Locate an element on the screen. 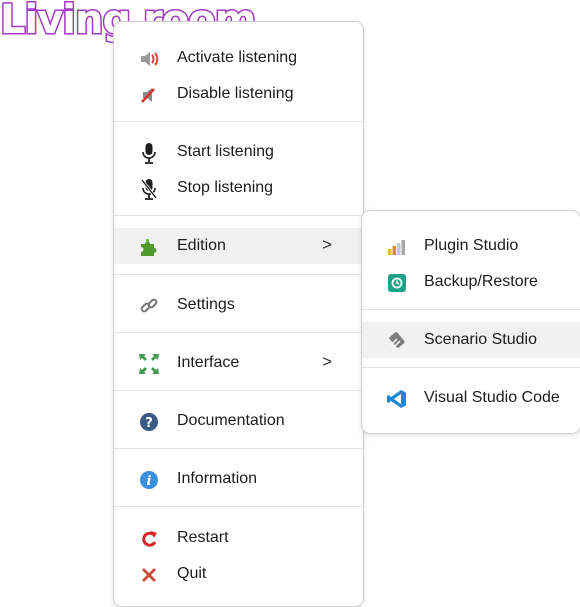 The image size is (580, 607). speaker-on-icon is located at coordinates (149, 59).